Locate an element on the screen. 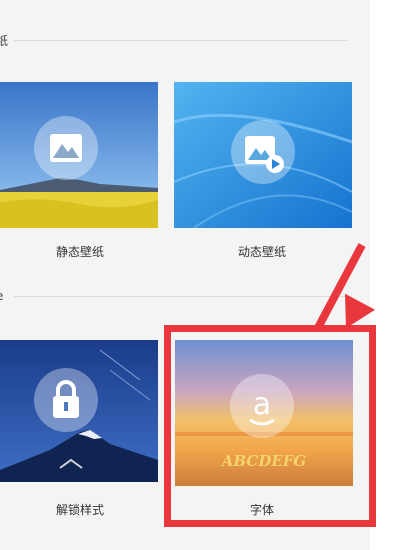 The image size is (400, 550). wallpaper-section-label: 纸 is located at coordinates (4, 41).